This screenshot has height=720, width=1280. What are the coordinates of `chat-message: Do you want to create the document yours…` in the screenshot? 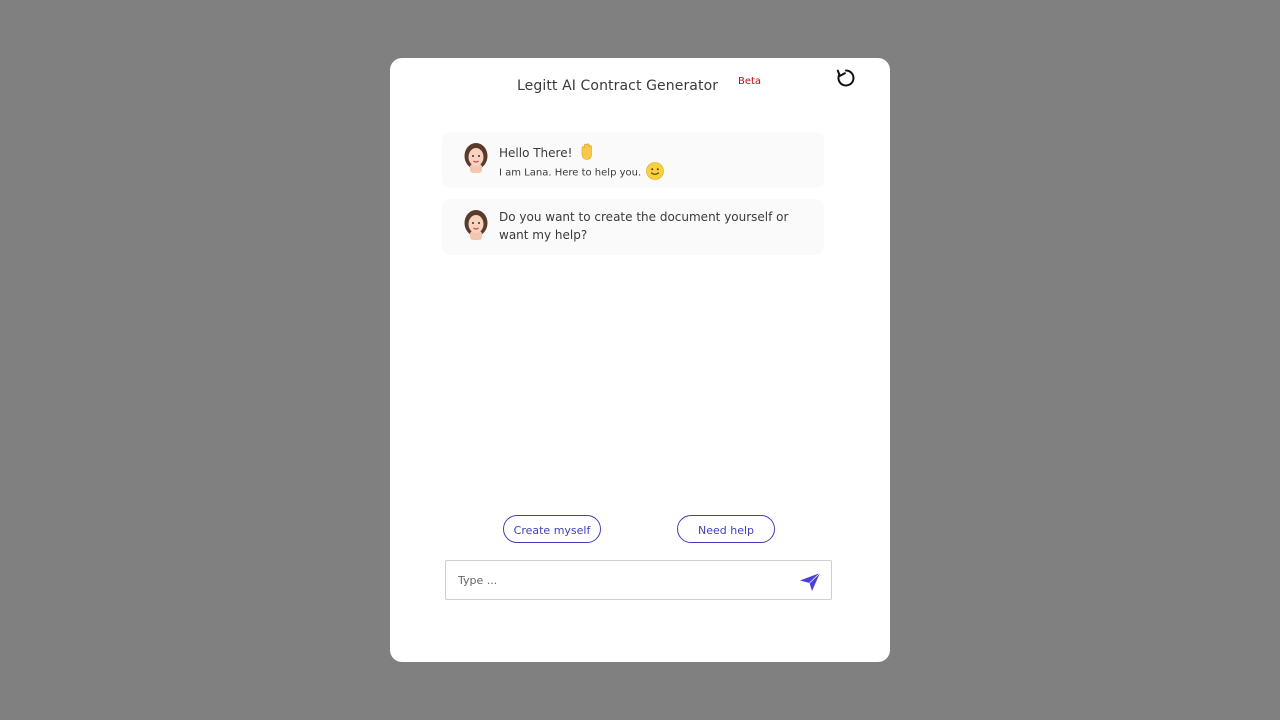 It's located at (633, 227).